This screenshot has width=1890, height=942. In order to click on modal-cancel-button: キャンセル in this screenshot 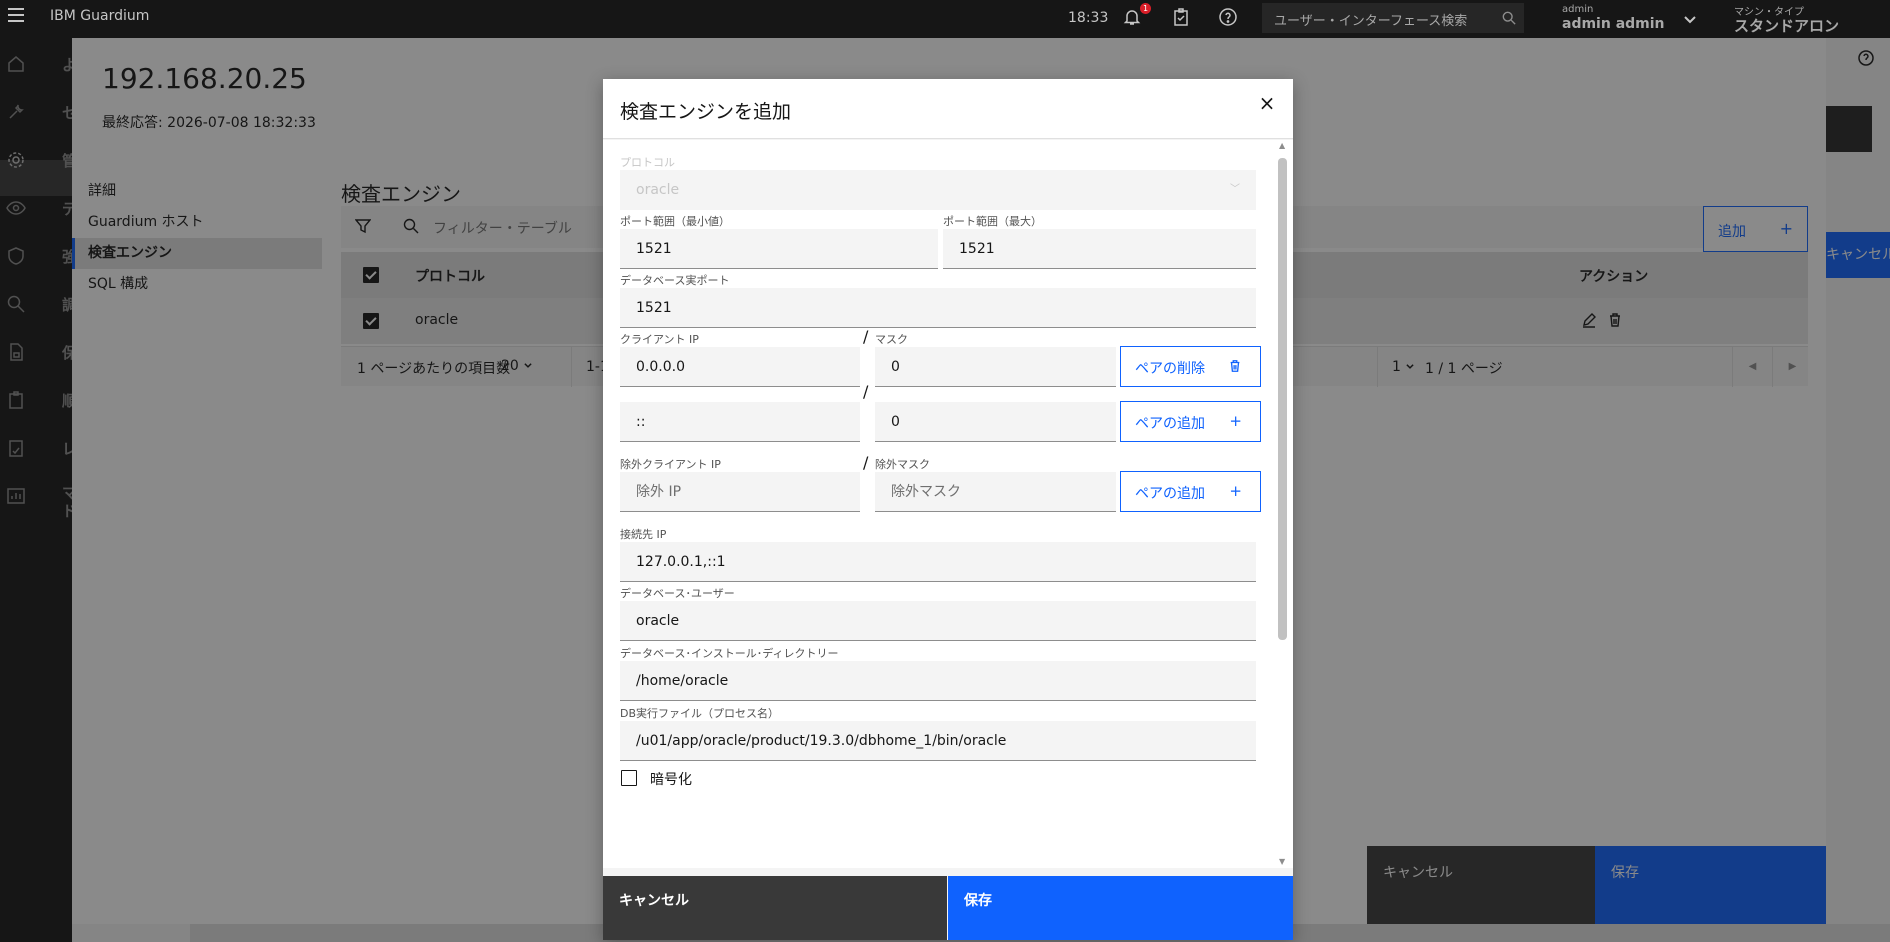, I will do `click(775, 908)`.